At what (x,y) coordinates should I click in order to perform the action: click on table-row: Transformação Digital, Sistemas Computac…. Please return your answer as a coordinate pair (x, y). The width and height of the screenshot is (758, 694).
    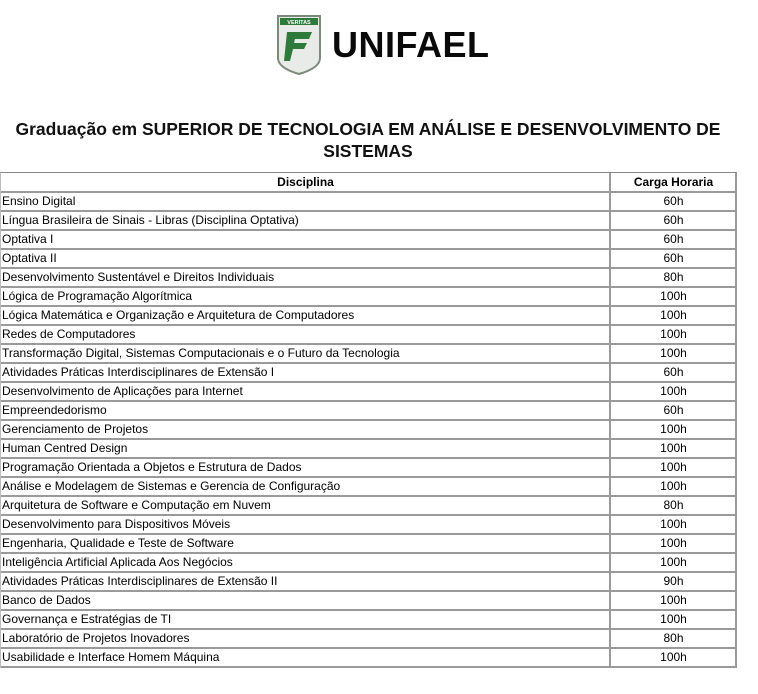
    Looking at the image, I should click on (369, 354).